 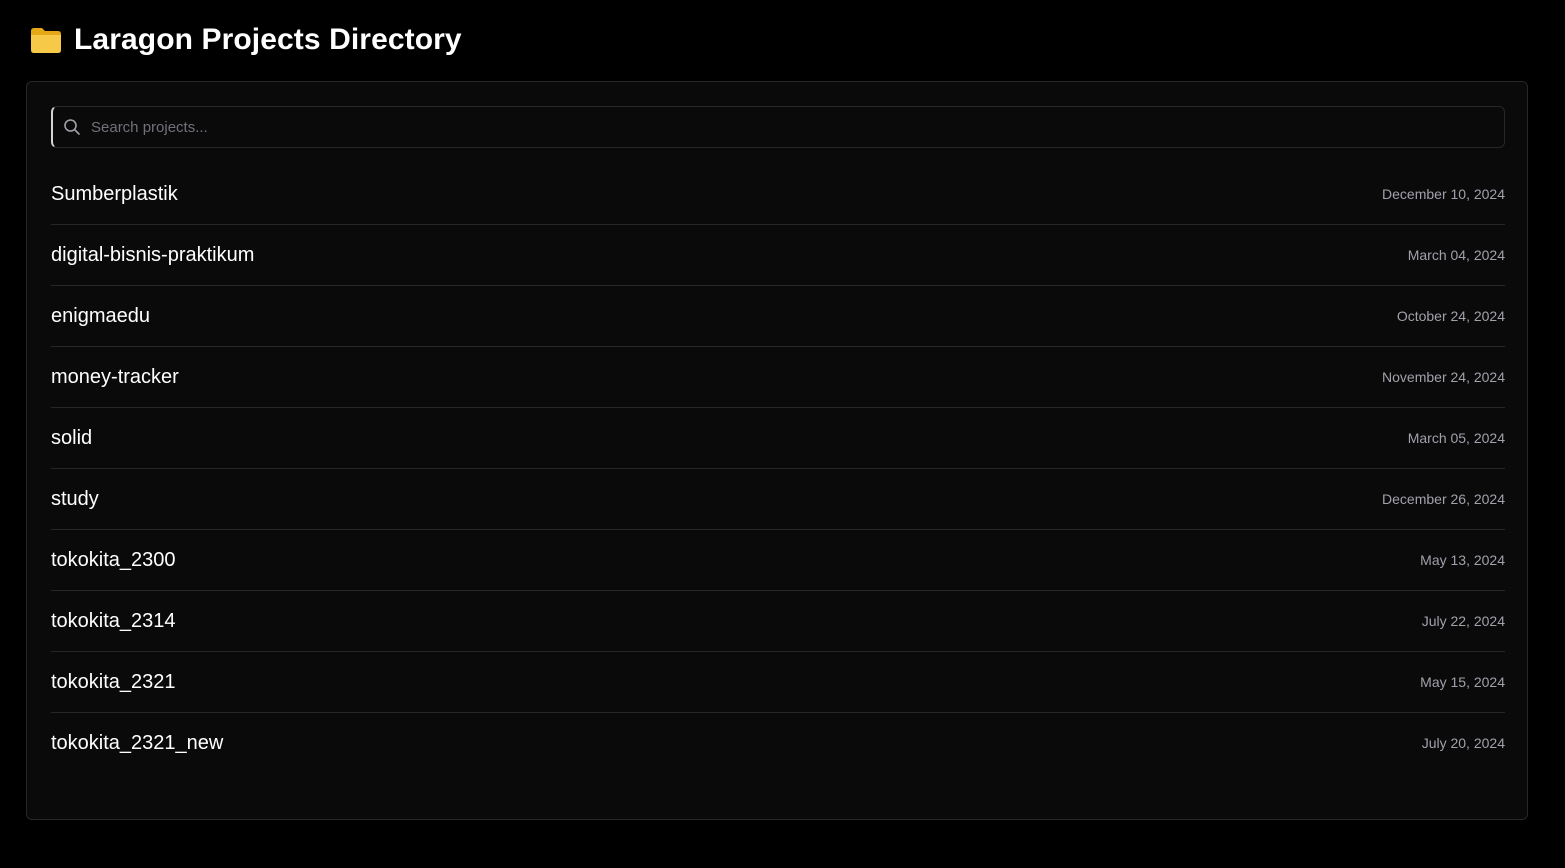 I want to click on page-header: Laragon Projects Directory, so click(x=246, y=40).